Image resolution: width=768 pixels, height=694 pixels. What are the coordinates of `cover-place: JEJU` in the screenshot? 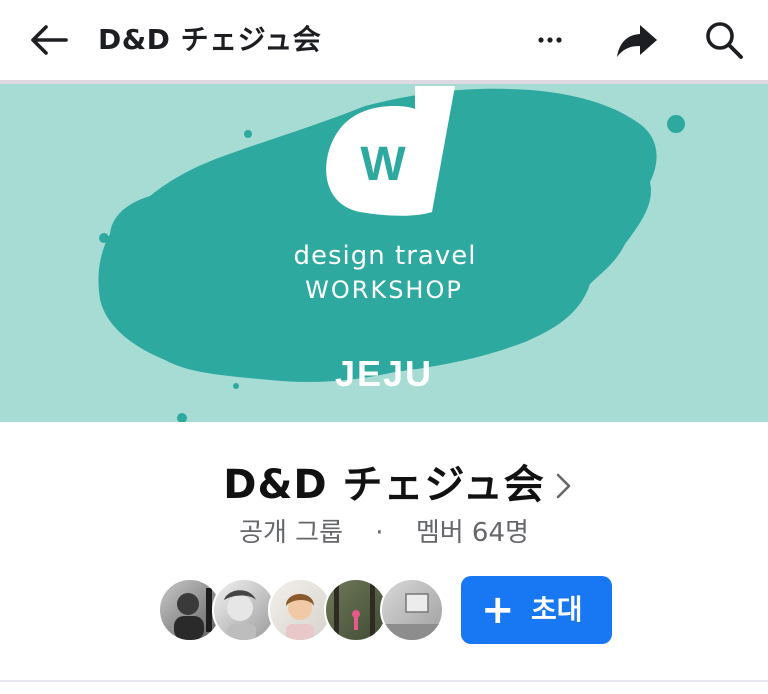 It's located at (384, 373).